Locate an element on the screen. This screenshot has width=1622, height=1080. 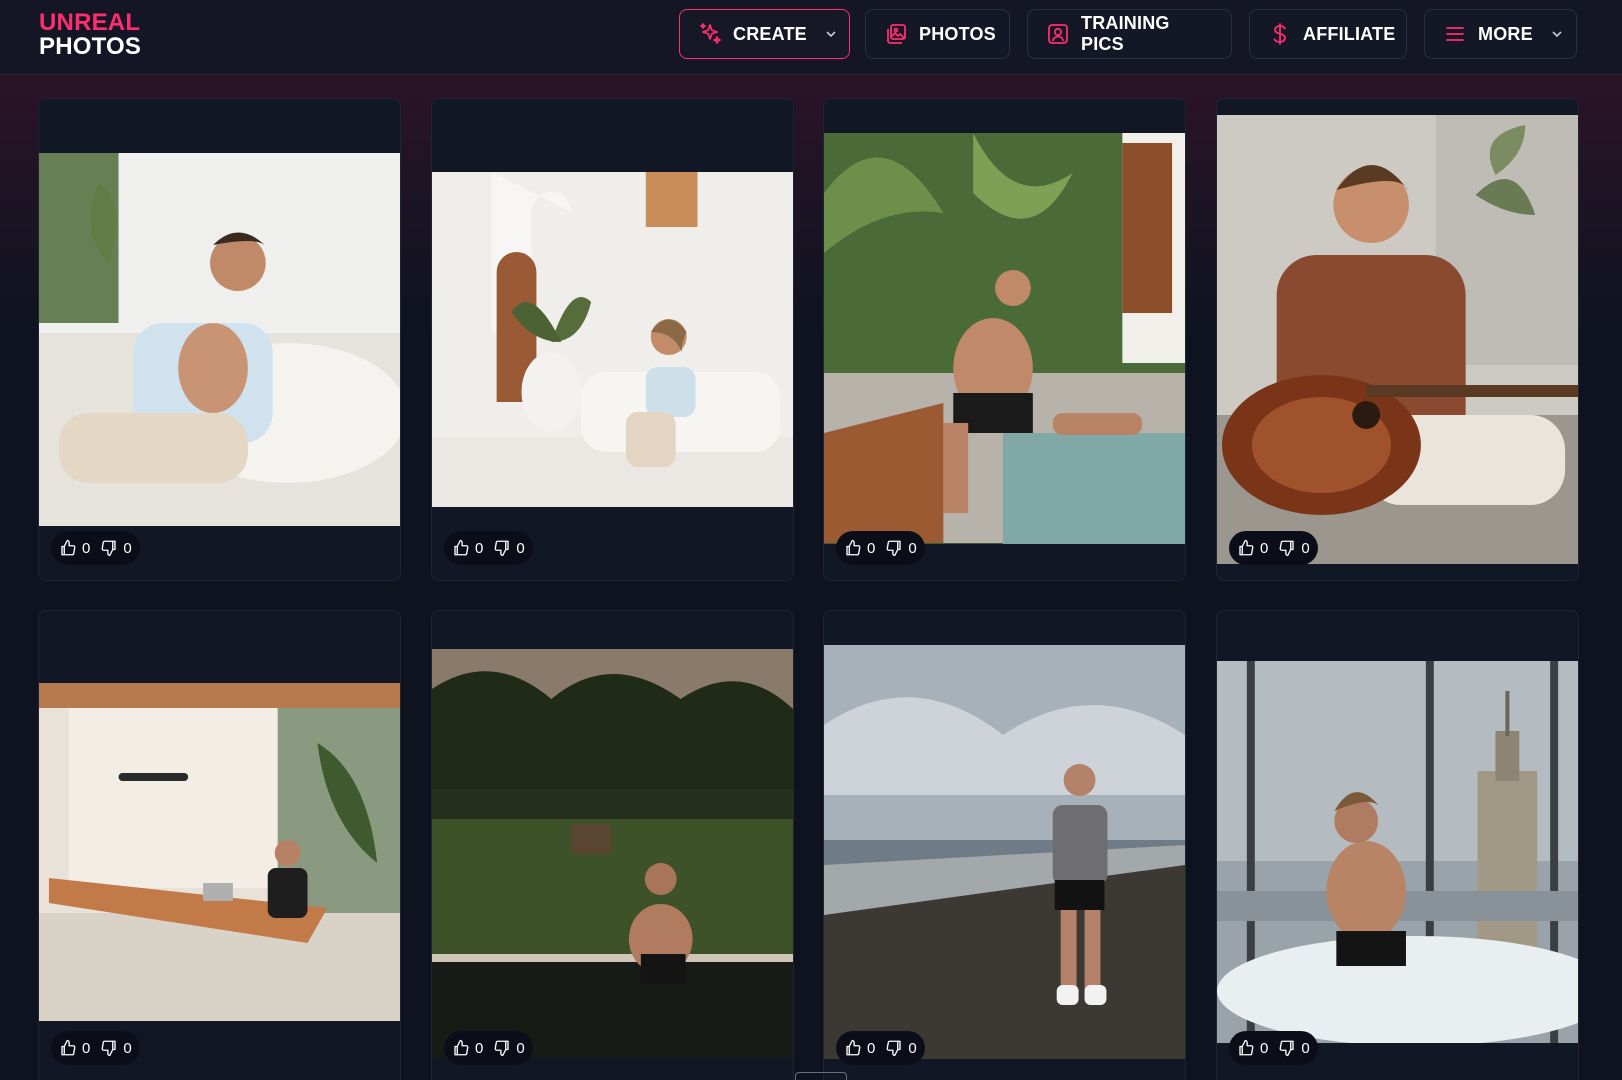
sparkles-icon is located at coordinates (710, 33).